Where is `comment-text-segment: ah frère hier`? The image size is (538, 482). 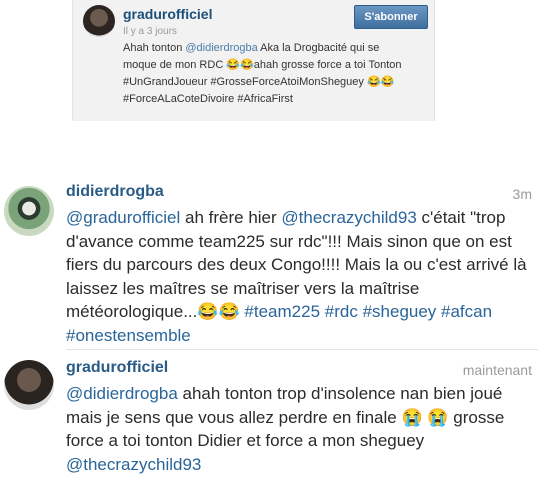
comment-text-segment: ah frère hier is located at coordinates (231, 217).